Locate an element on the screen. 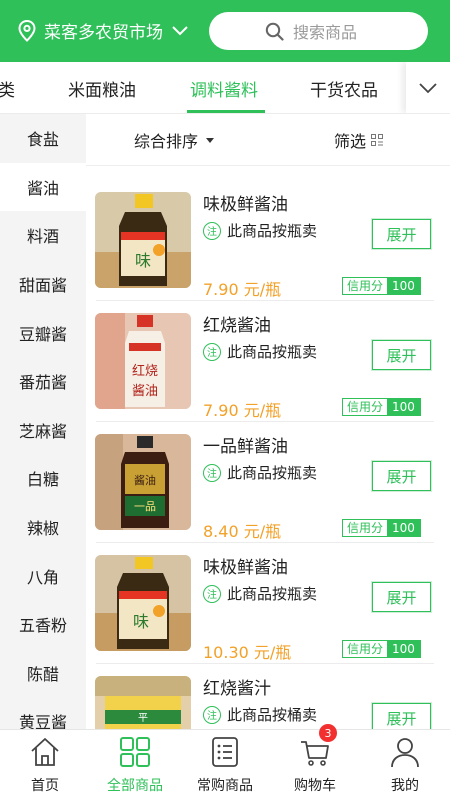  tab-partial: 类 is located at coordinates (7, 88).